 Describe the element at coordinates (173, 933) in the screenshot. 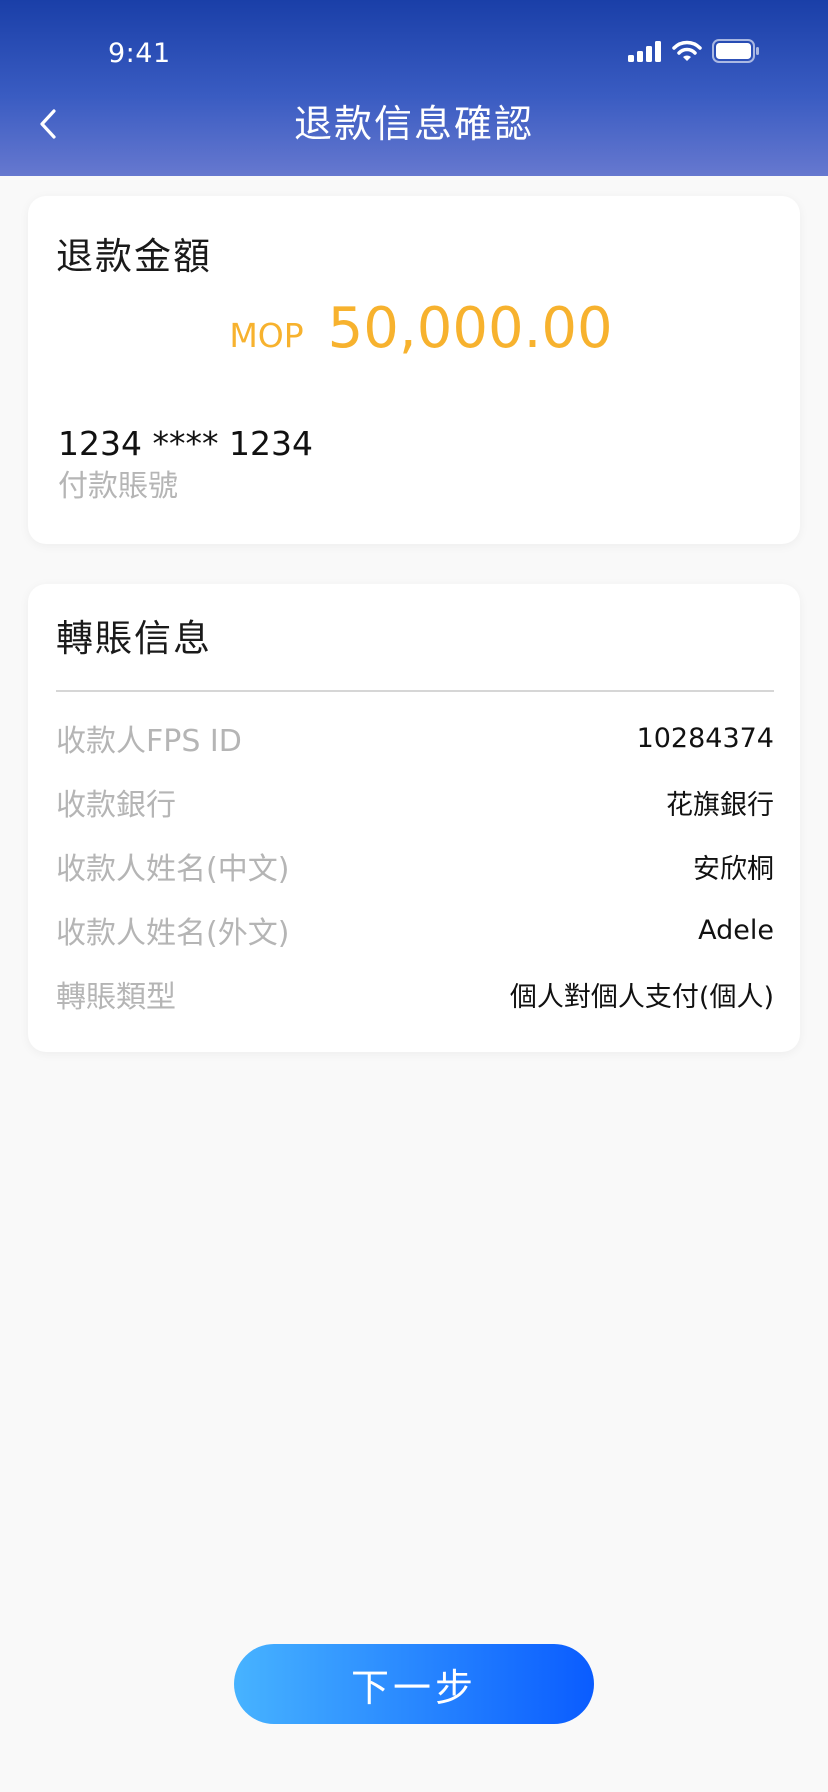

I see `detail-label: 收款人姓名(外文)` at that location.